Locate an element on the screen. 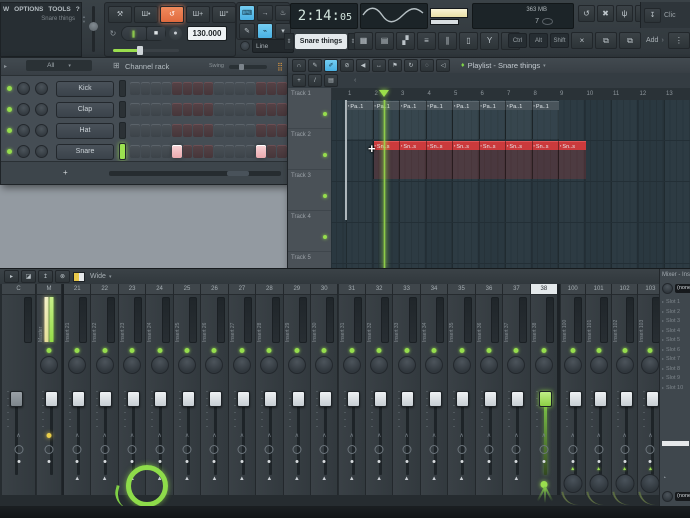 The image size is (690, 518). step-grid-icon: ⣿ is located at coordinates (280, 66).